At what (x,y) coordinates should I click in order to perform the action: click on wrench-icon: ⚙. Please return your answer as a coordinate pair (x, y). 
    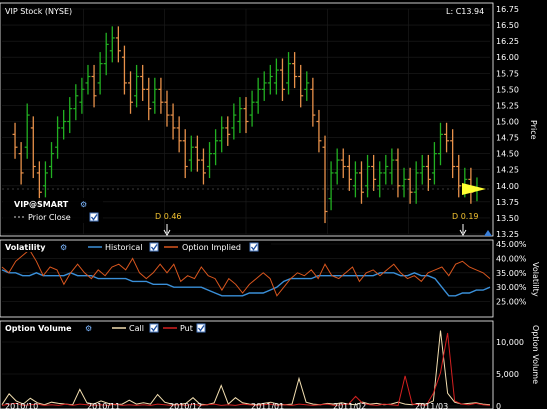
    Looking at the image, I should click on (83, 204).